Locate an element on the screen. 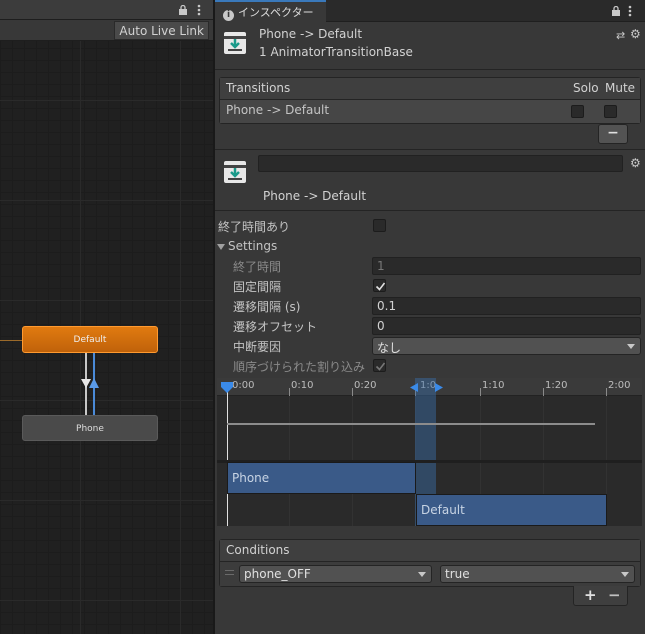 Image resolution: width=645 pixels, height=634 pixels. transition-name-field is located at coordinates (440, 163).